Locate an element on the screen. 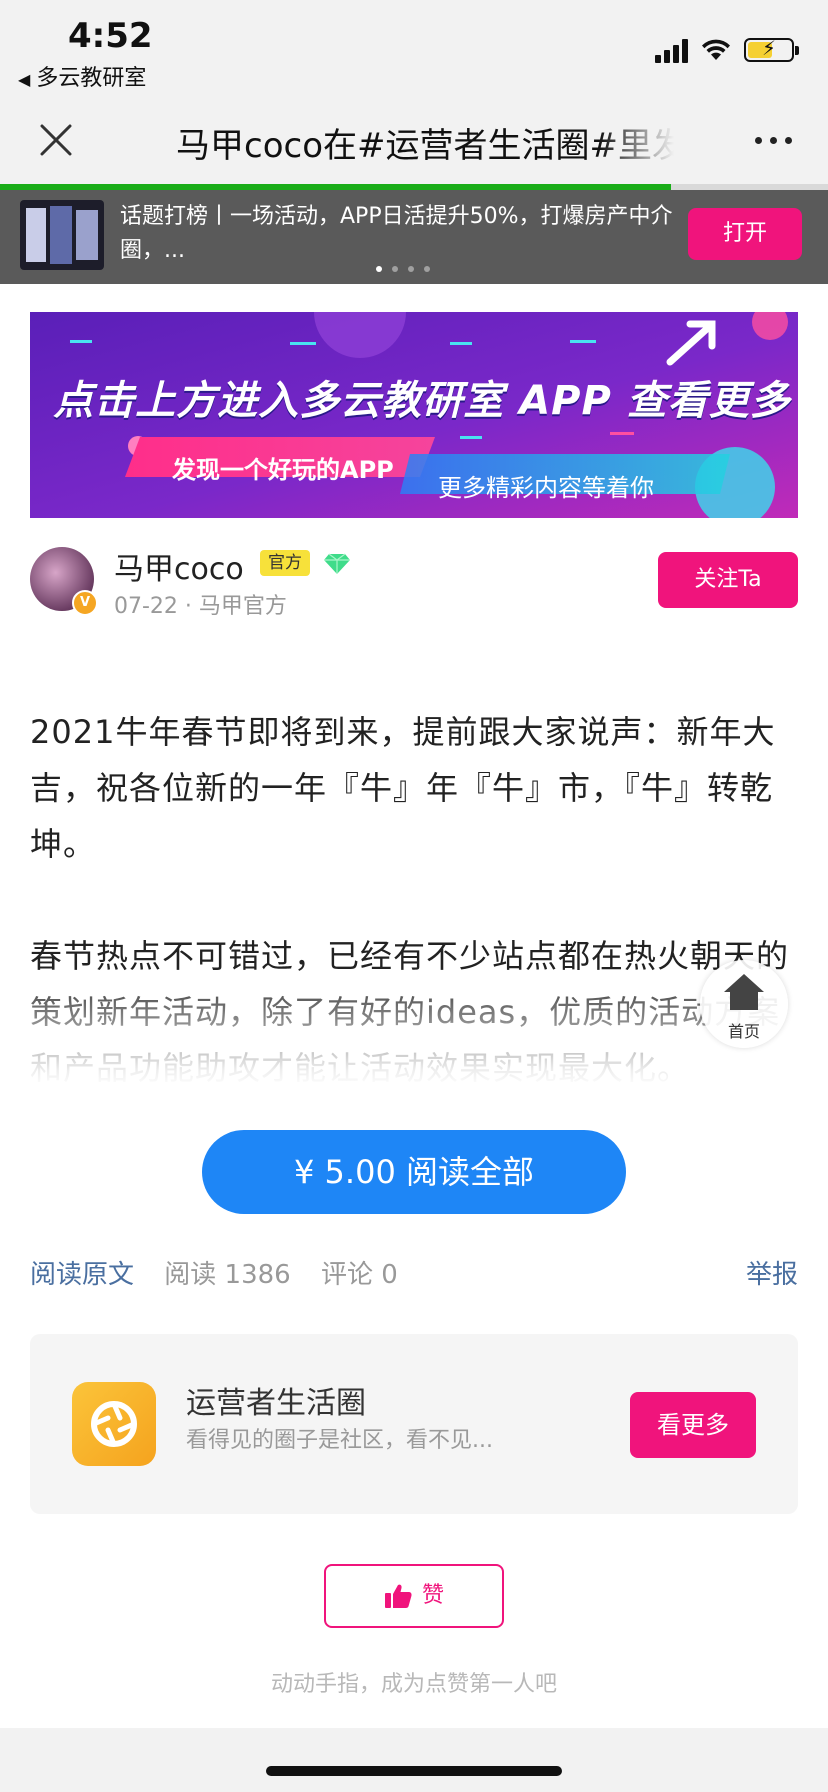 The width and height of the screenshot is (828, 1792). nav-bar: 马甲coco在#运营者生活圈#里发 is located at coordinates (414, 144).